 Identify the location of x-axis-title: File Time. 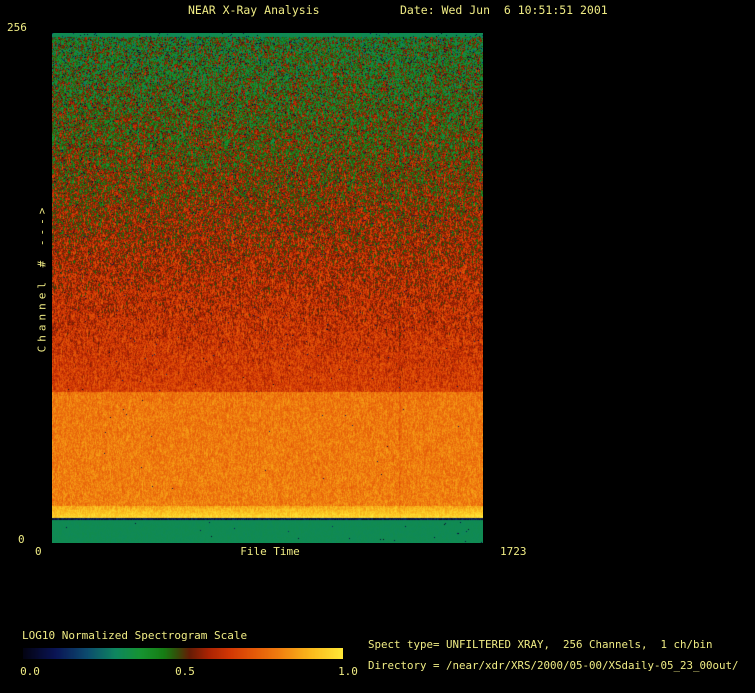
(270, 551).